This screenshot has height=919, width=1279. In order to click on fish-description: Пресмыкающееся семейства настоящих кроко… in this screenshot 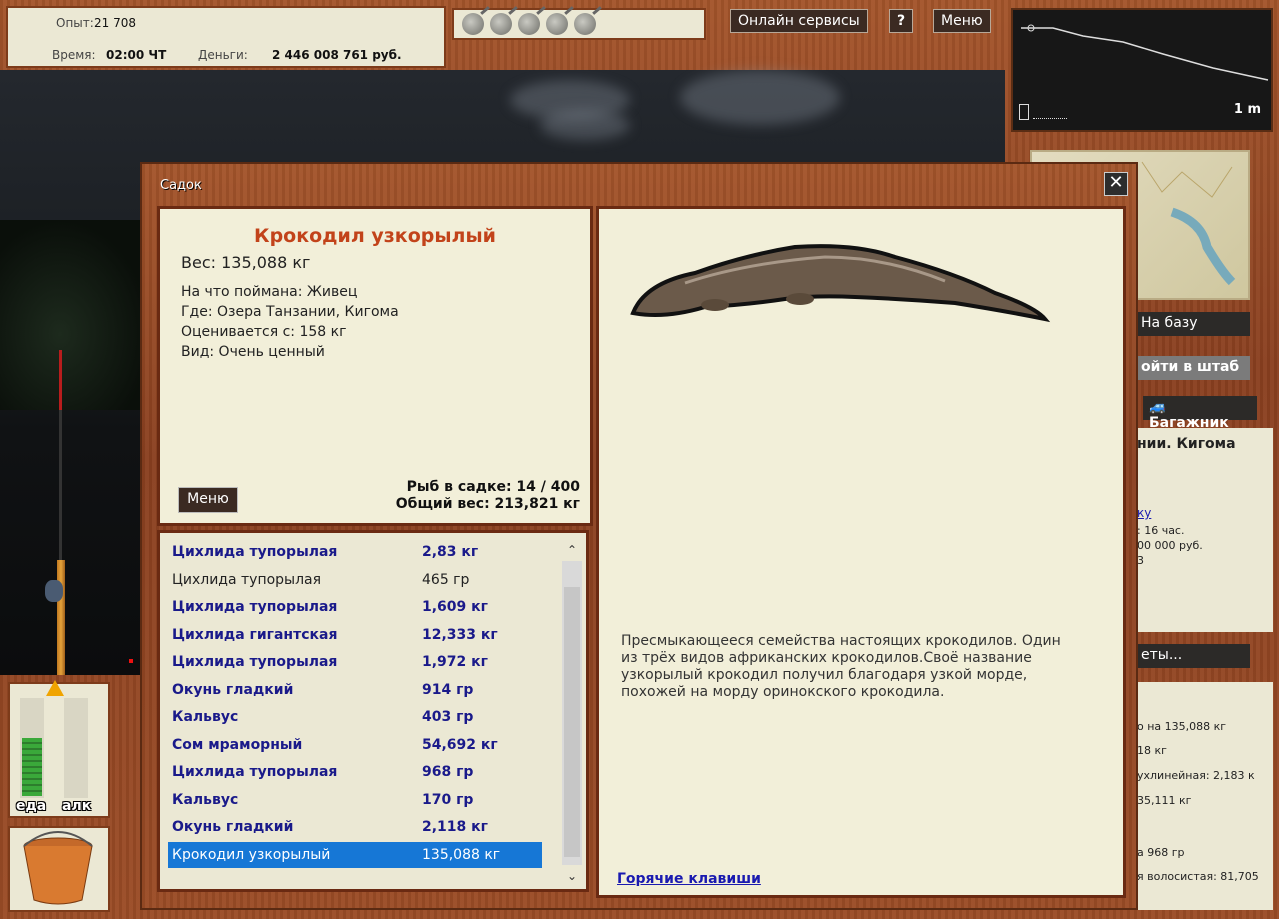, I will do `click(841, 666)`.